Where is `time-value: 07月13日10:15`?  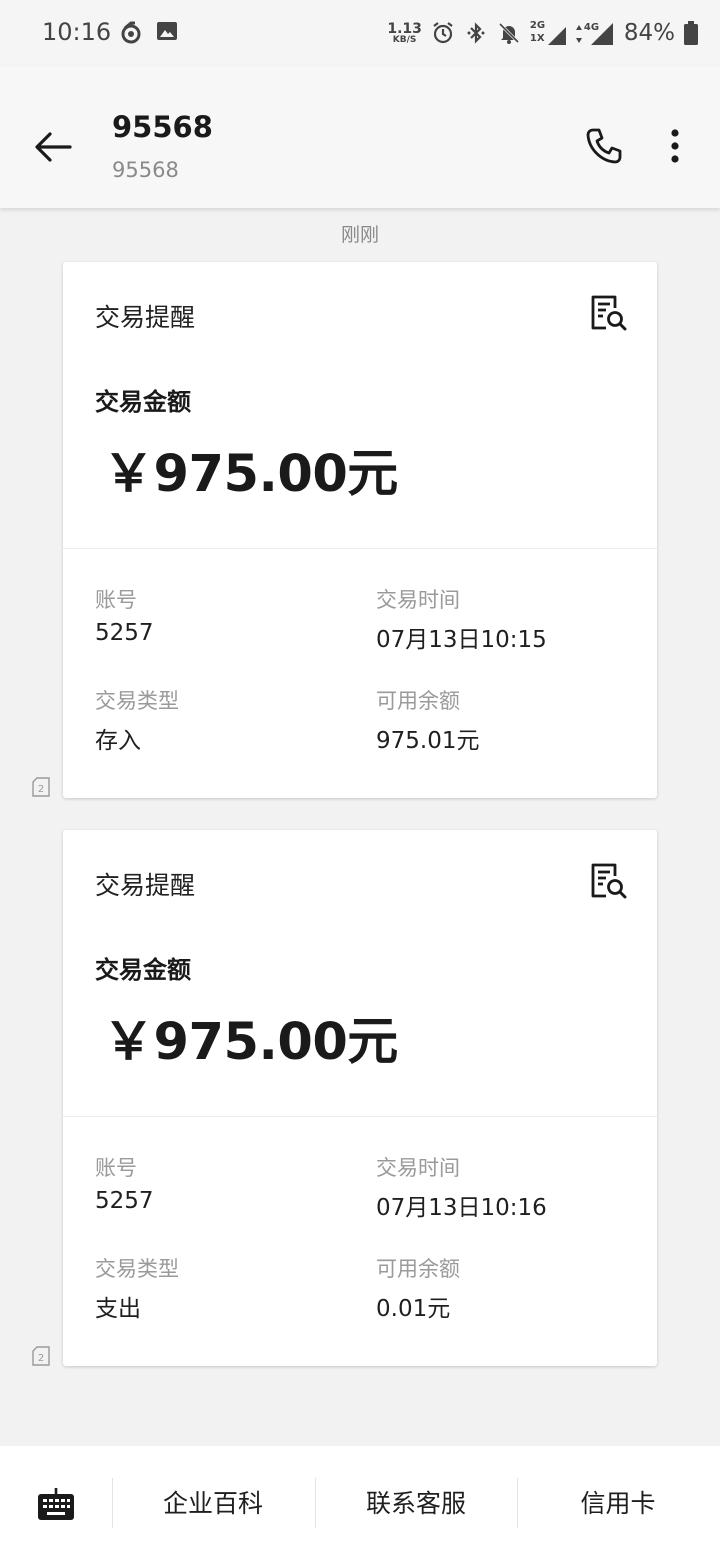 time-value: 07月13日10:15 is located at coordinates (461, 640).